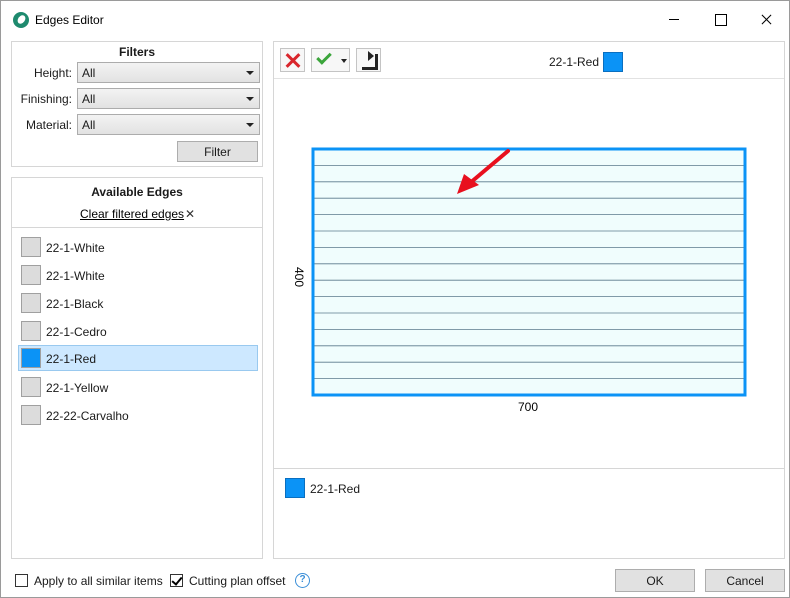 The height and width of the screenshot is (598, 790). I want to click on window-title: Edges Editor, so click(69, 20).